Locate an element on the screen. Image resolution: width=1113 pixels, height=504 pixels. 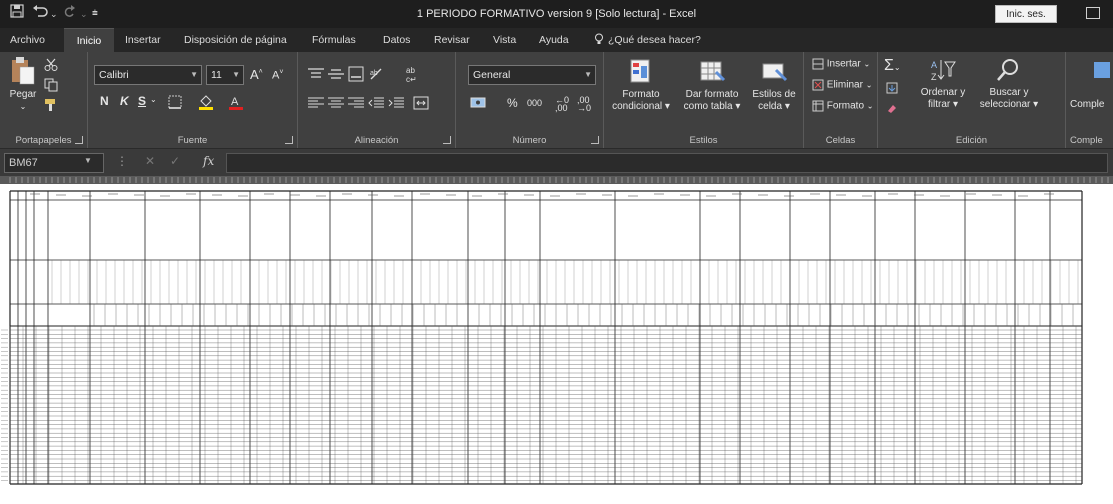
insert-function-icon: fx is located at coordinates (208, 161).